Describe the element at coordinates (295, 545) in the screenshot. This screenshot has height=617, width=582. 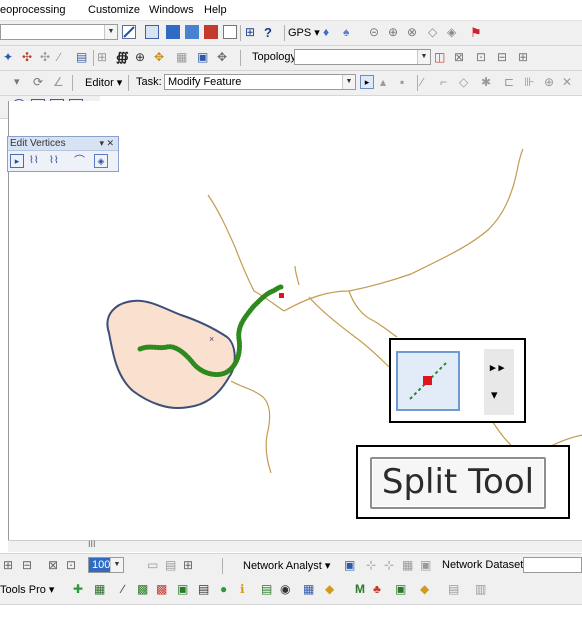
I see `map-horizontal-scrollbar: III` at that location.